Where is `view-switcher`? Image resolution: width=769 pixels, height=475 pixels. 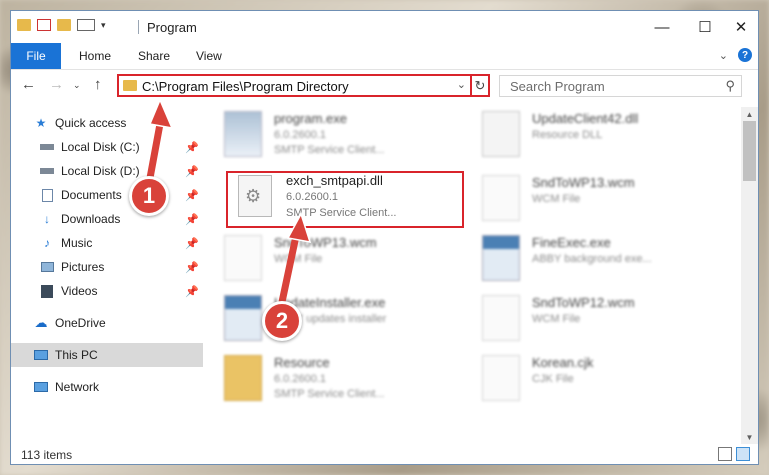
view-switcher is located at coordinates (734, 454).